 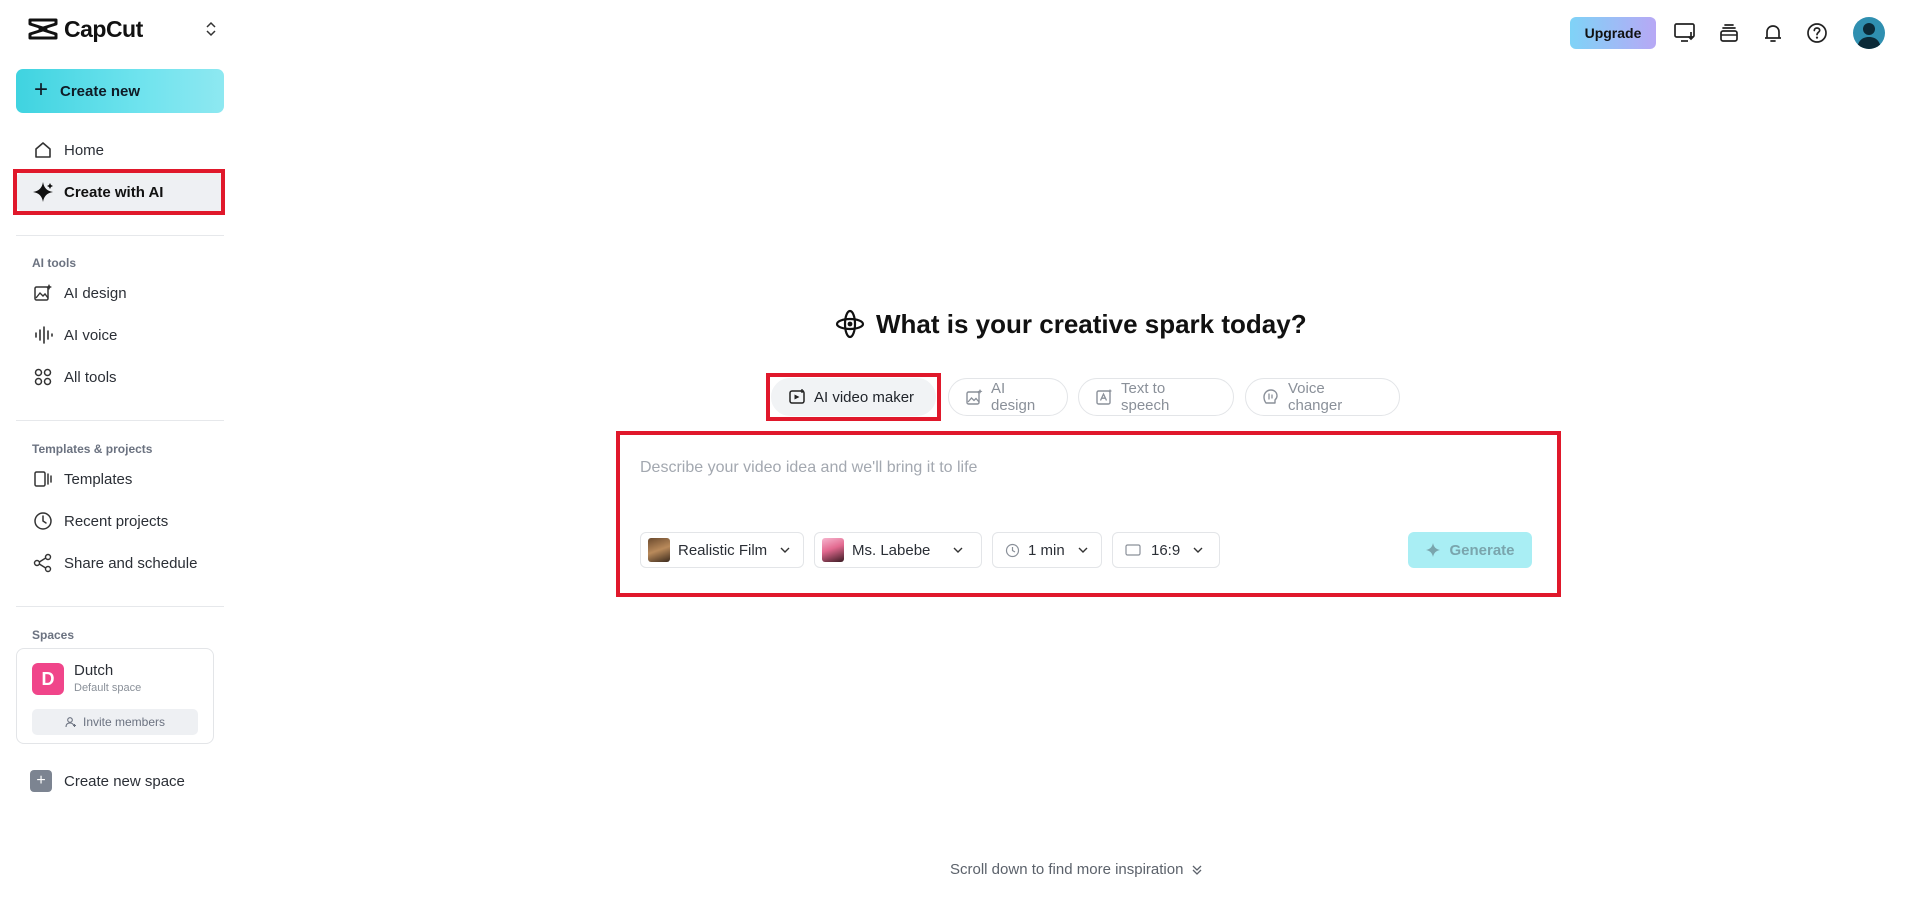 I want to click on brand: CapCut, so click(x=123, y=29).